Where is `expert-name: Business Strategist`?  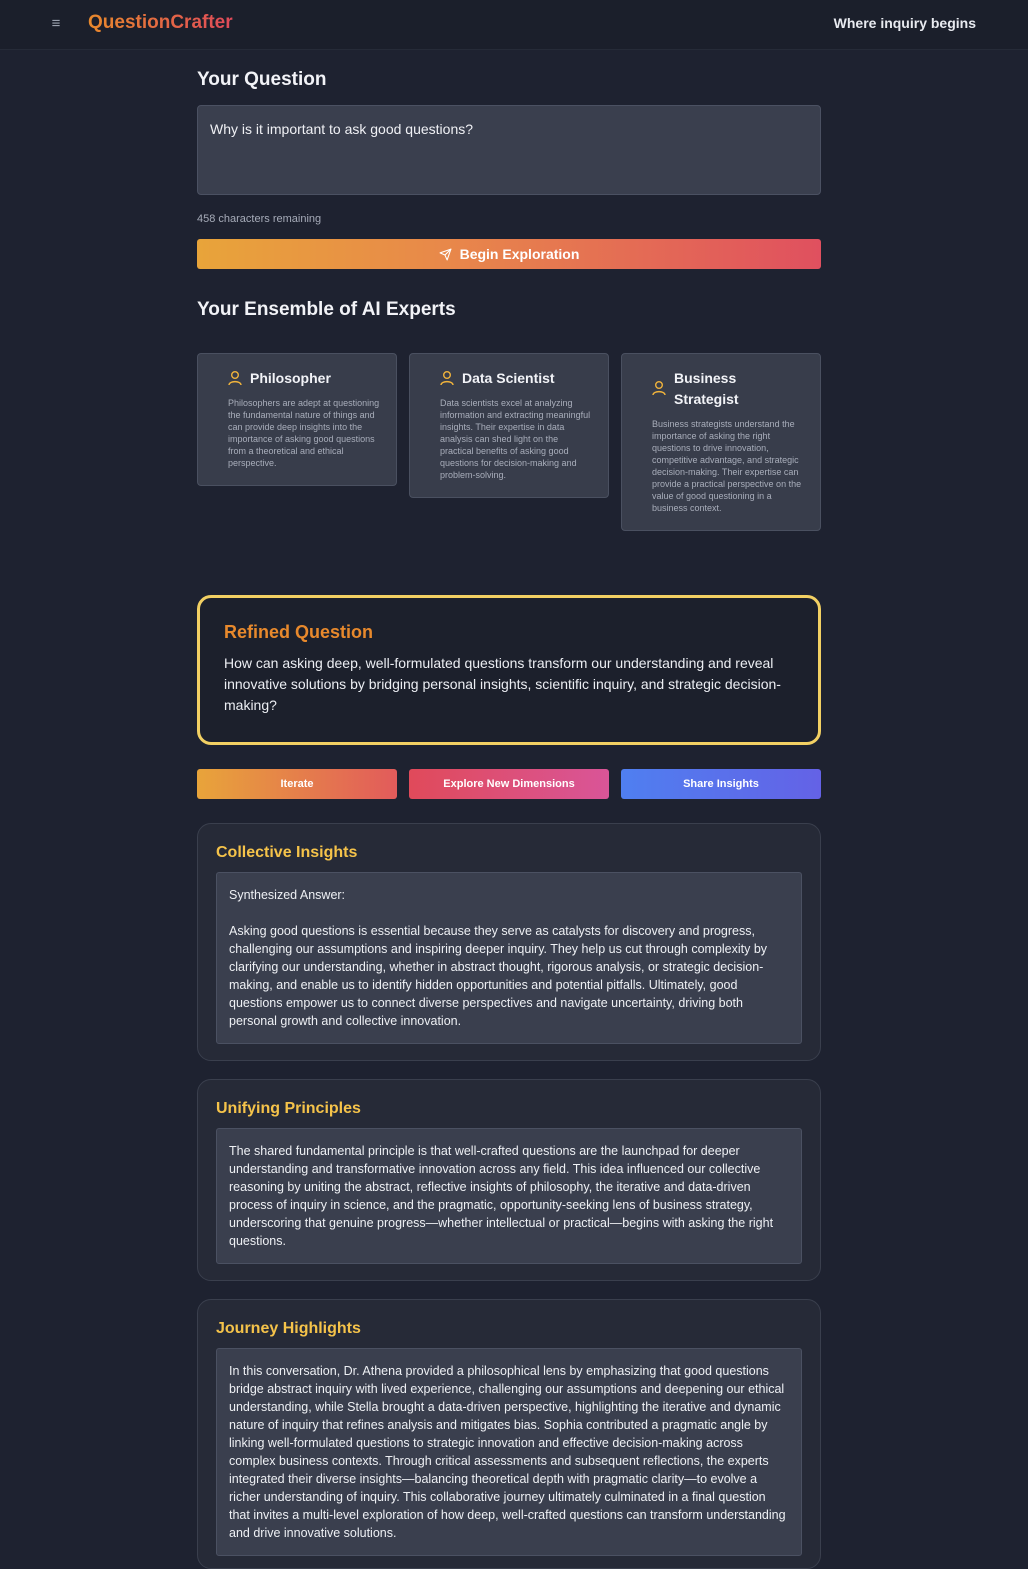
expert-name: Business Strategist is located at coordinates (706, 388).